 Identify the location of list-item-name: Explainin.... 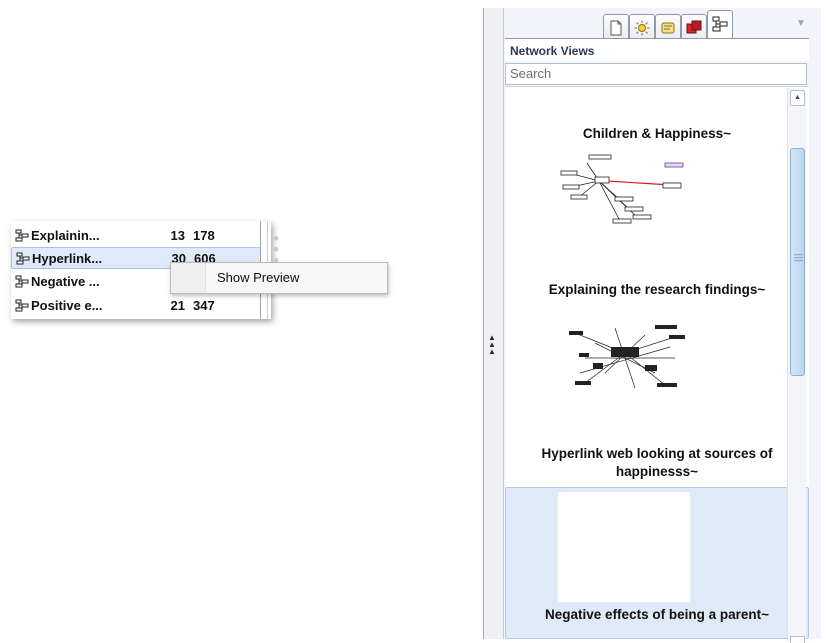
(65, 235).